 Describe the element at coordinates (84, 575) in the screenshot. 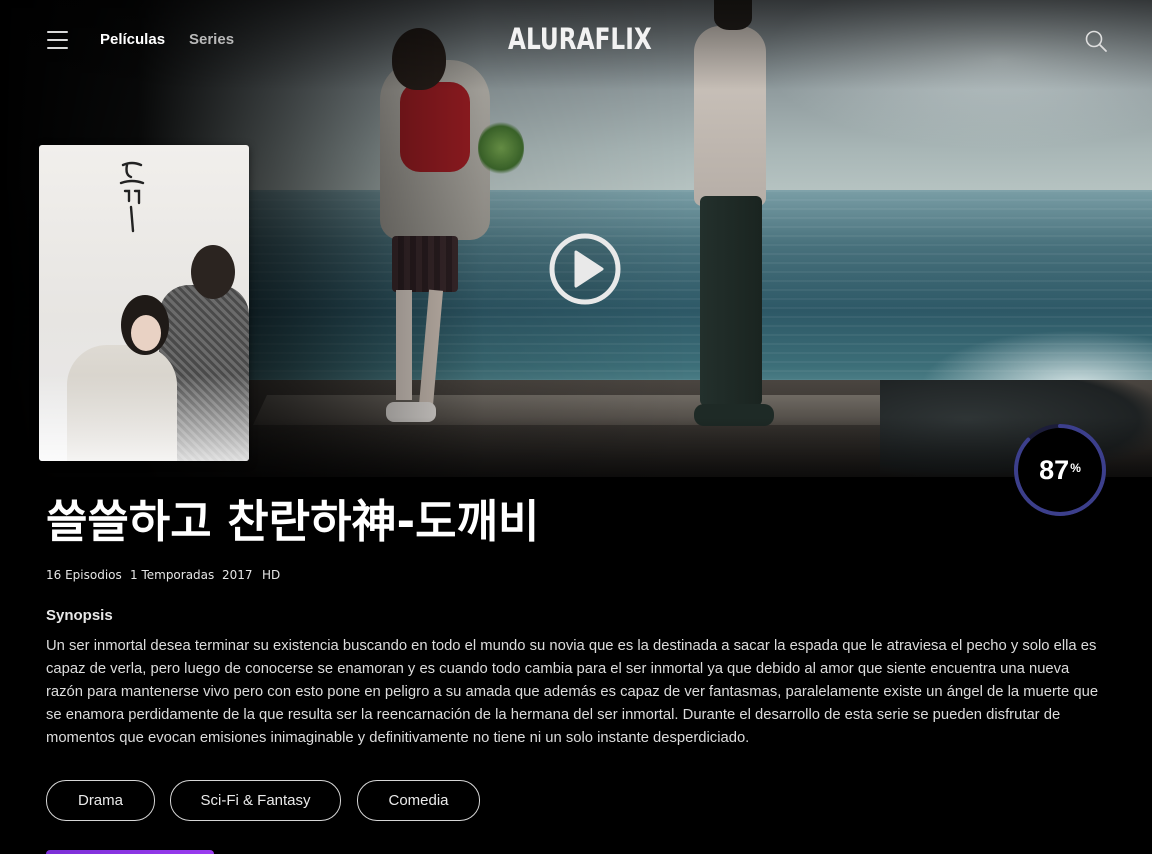

I see `meta-episodes: 16 Episodios` at that location.